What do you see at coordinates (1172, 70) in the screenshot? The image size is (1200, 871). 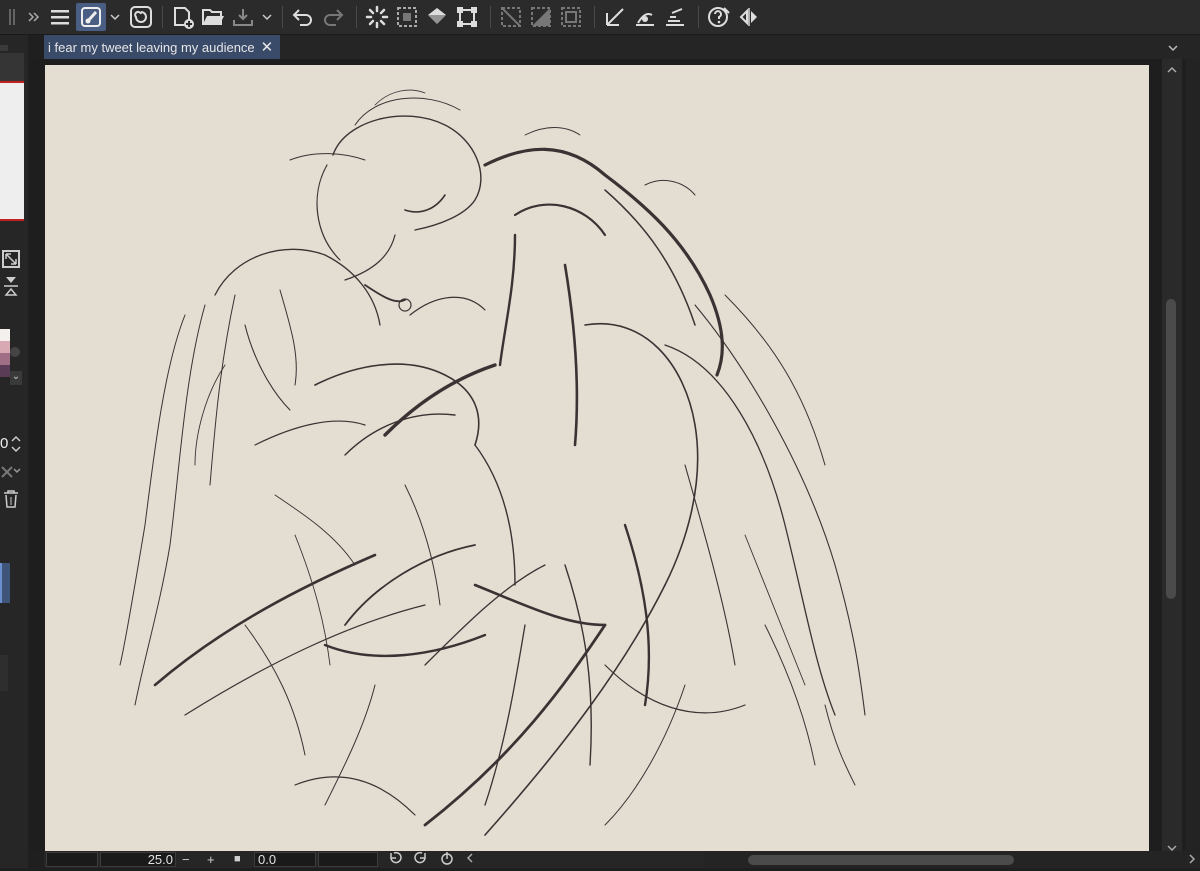 I see `scroll-up-icon` at bounding box center [1172, 70].